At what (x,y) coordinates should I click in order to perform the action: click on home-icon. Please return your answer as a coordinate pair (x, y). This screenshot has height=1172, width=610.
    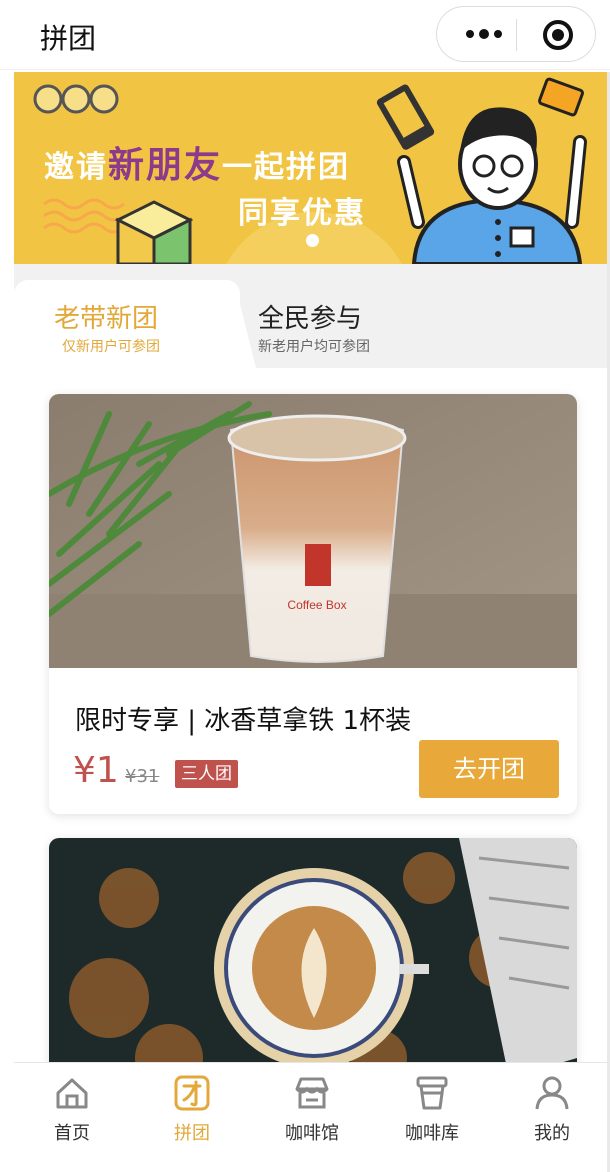
    Looking at the image, I should click on (72, 1093).